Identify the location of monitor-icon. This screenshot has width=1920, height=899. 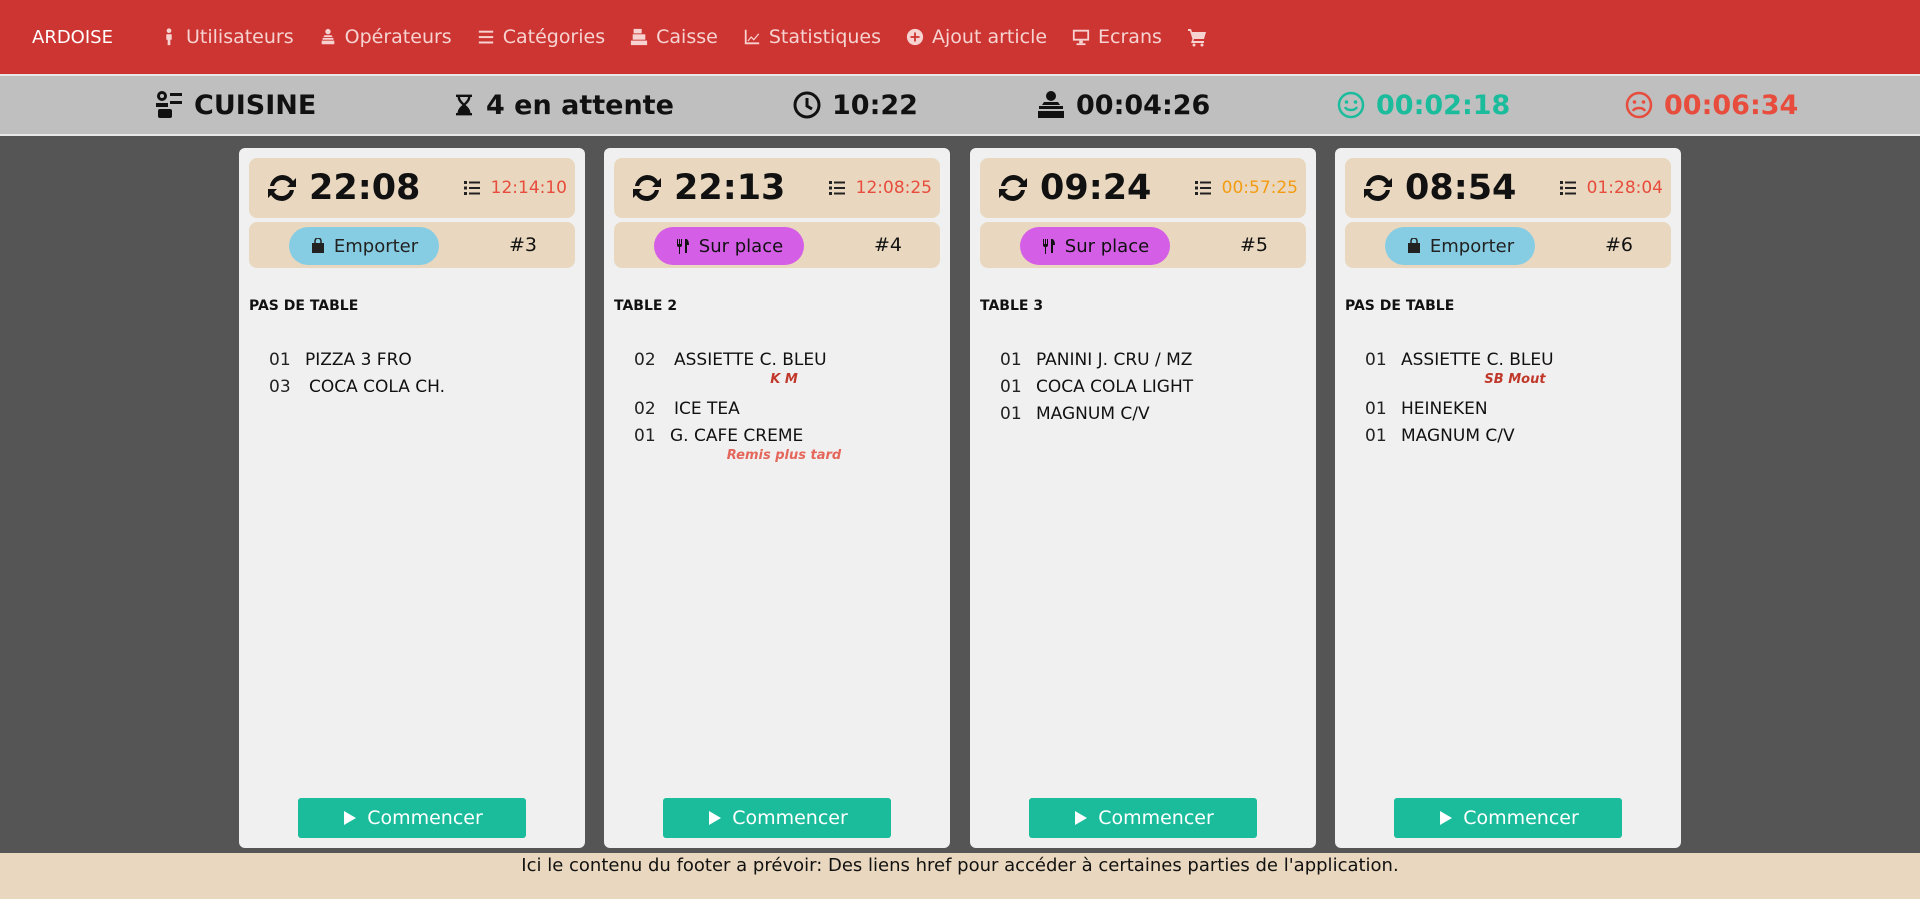
(1081, 37).